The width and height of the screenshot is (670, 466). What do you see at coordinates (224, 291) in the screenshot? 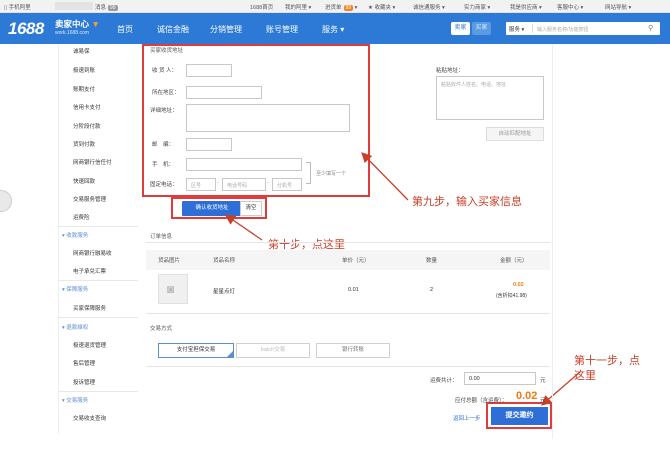
I see `product-name: 星星点灯` at bounding box center [224, 291].